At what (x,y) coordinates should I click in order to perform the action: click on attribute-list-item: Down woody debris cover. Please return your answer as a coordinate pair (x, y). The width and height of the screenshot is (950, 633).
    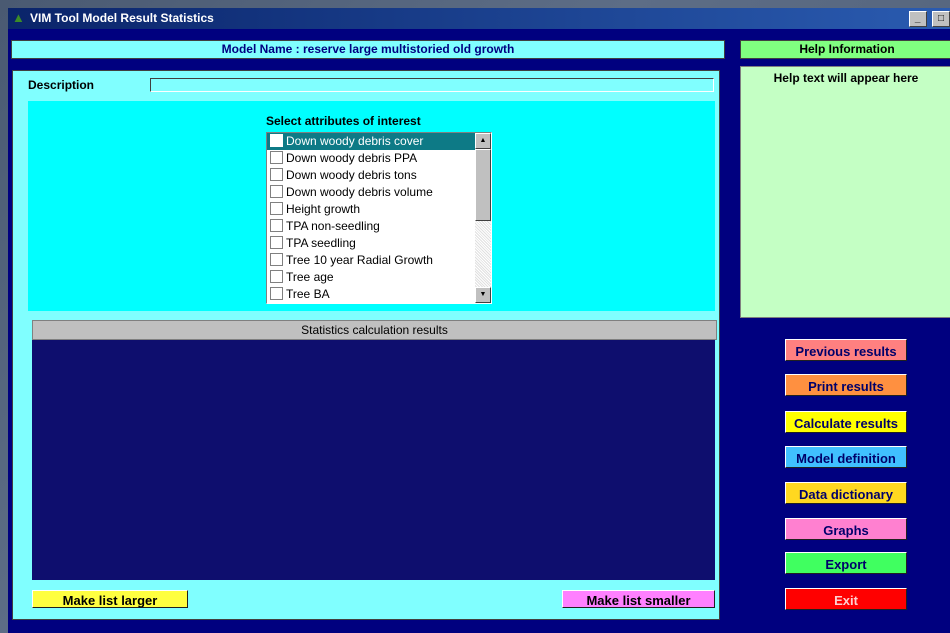
    Looking at the image, I should click on (379, 141).